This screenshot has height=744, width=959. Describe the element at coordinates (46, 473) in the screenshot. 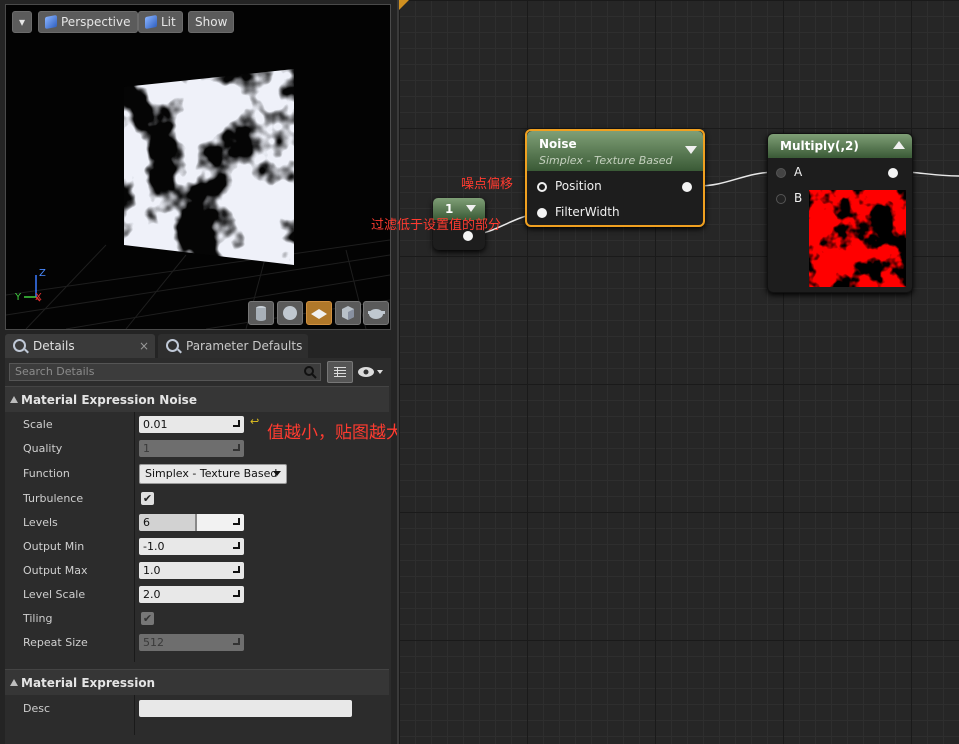

I see `property-label: Function` at that location.